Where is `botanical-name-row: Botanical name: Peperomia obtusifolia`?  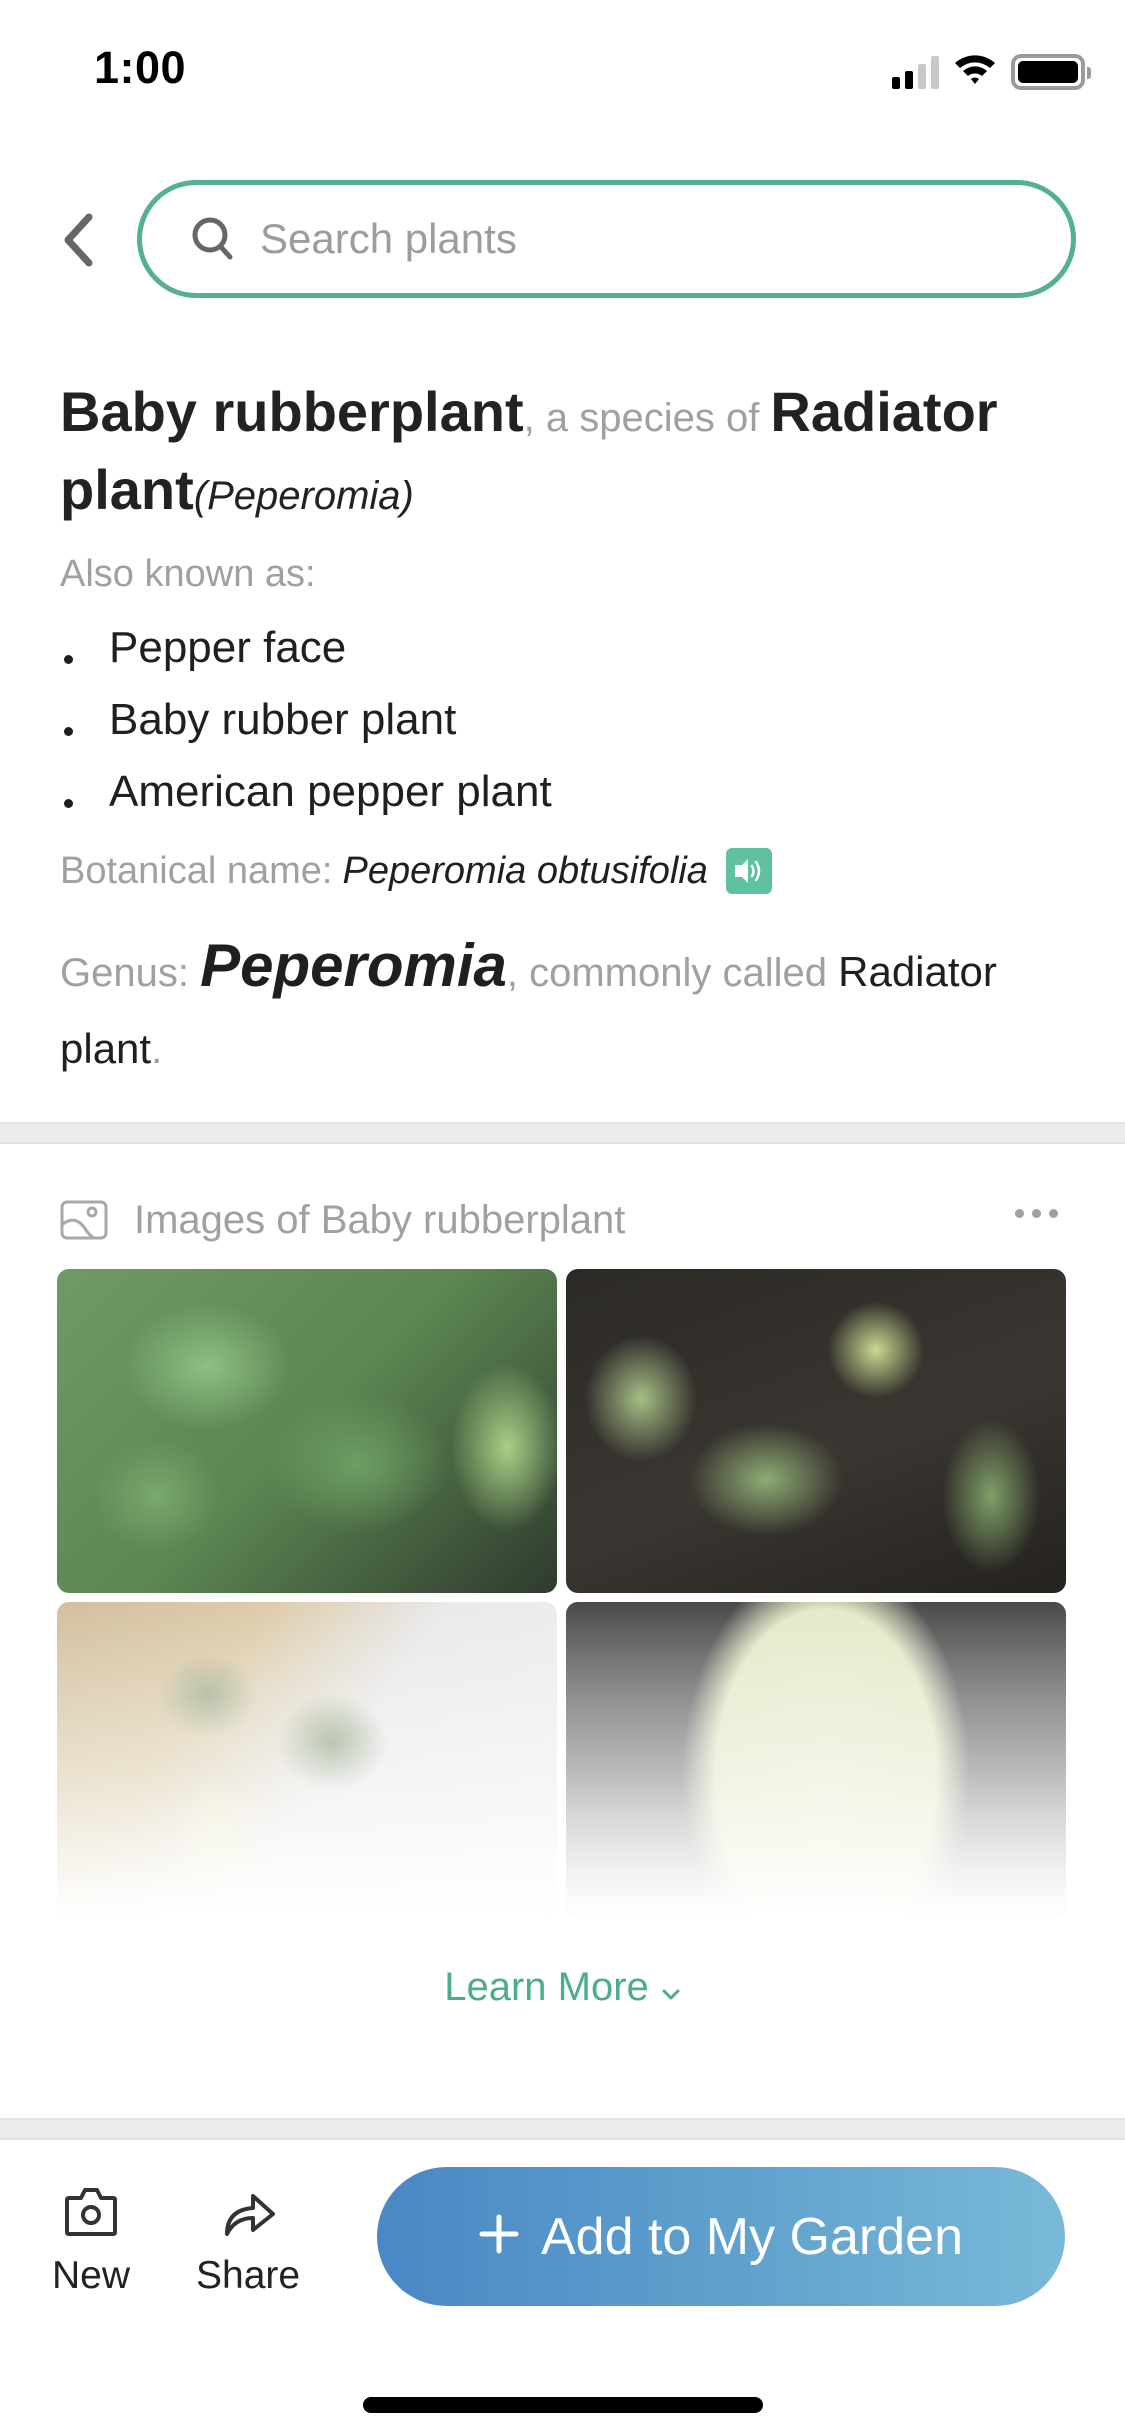
botanical-name-row: Botanical name: Peperomia obtusifolia is located at coordinates (416, 871).